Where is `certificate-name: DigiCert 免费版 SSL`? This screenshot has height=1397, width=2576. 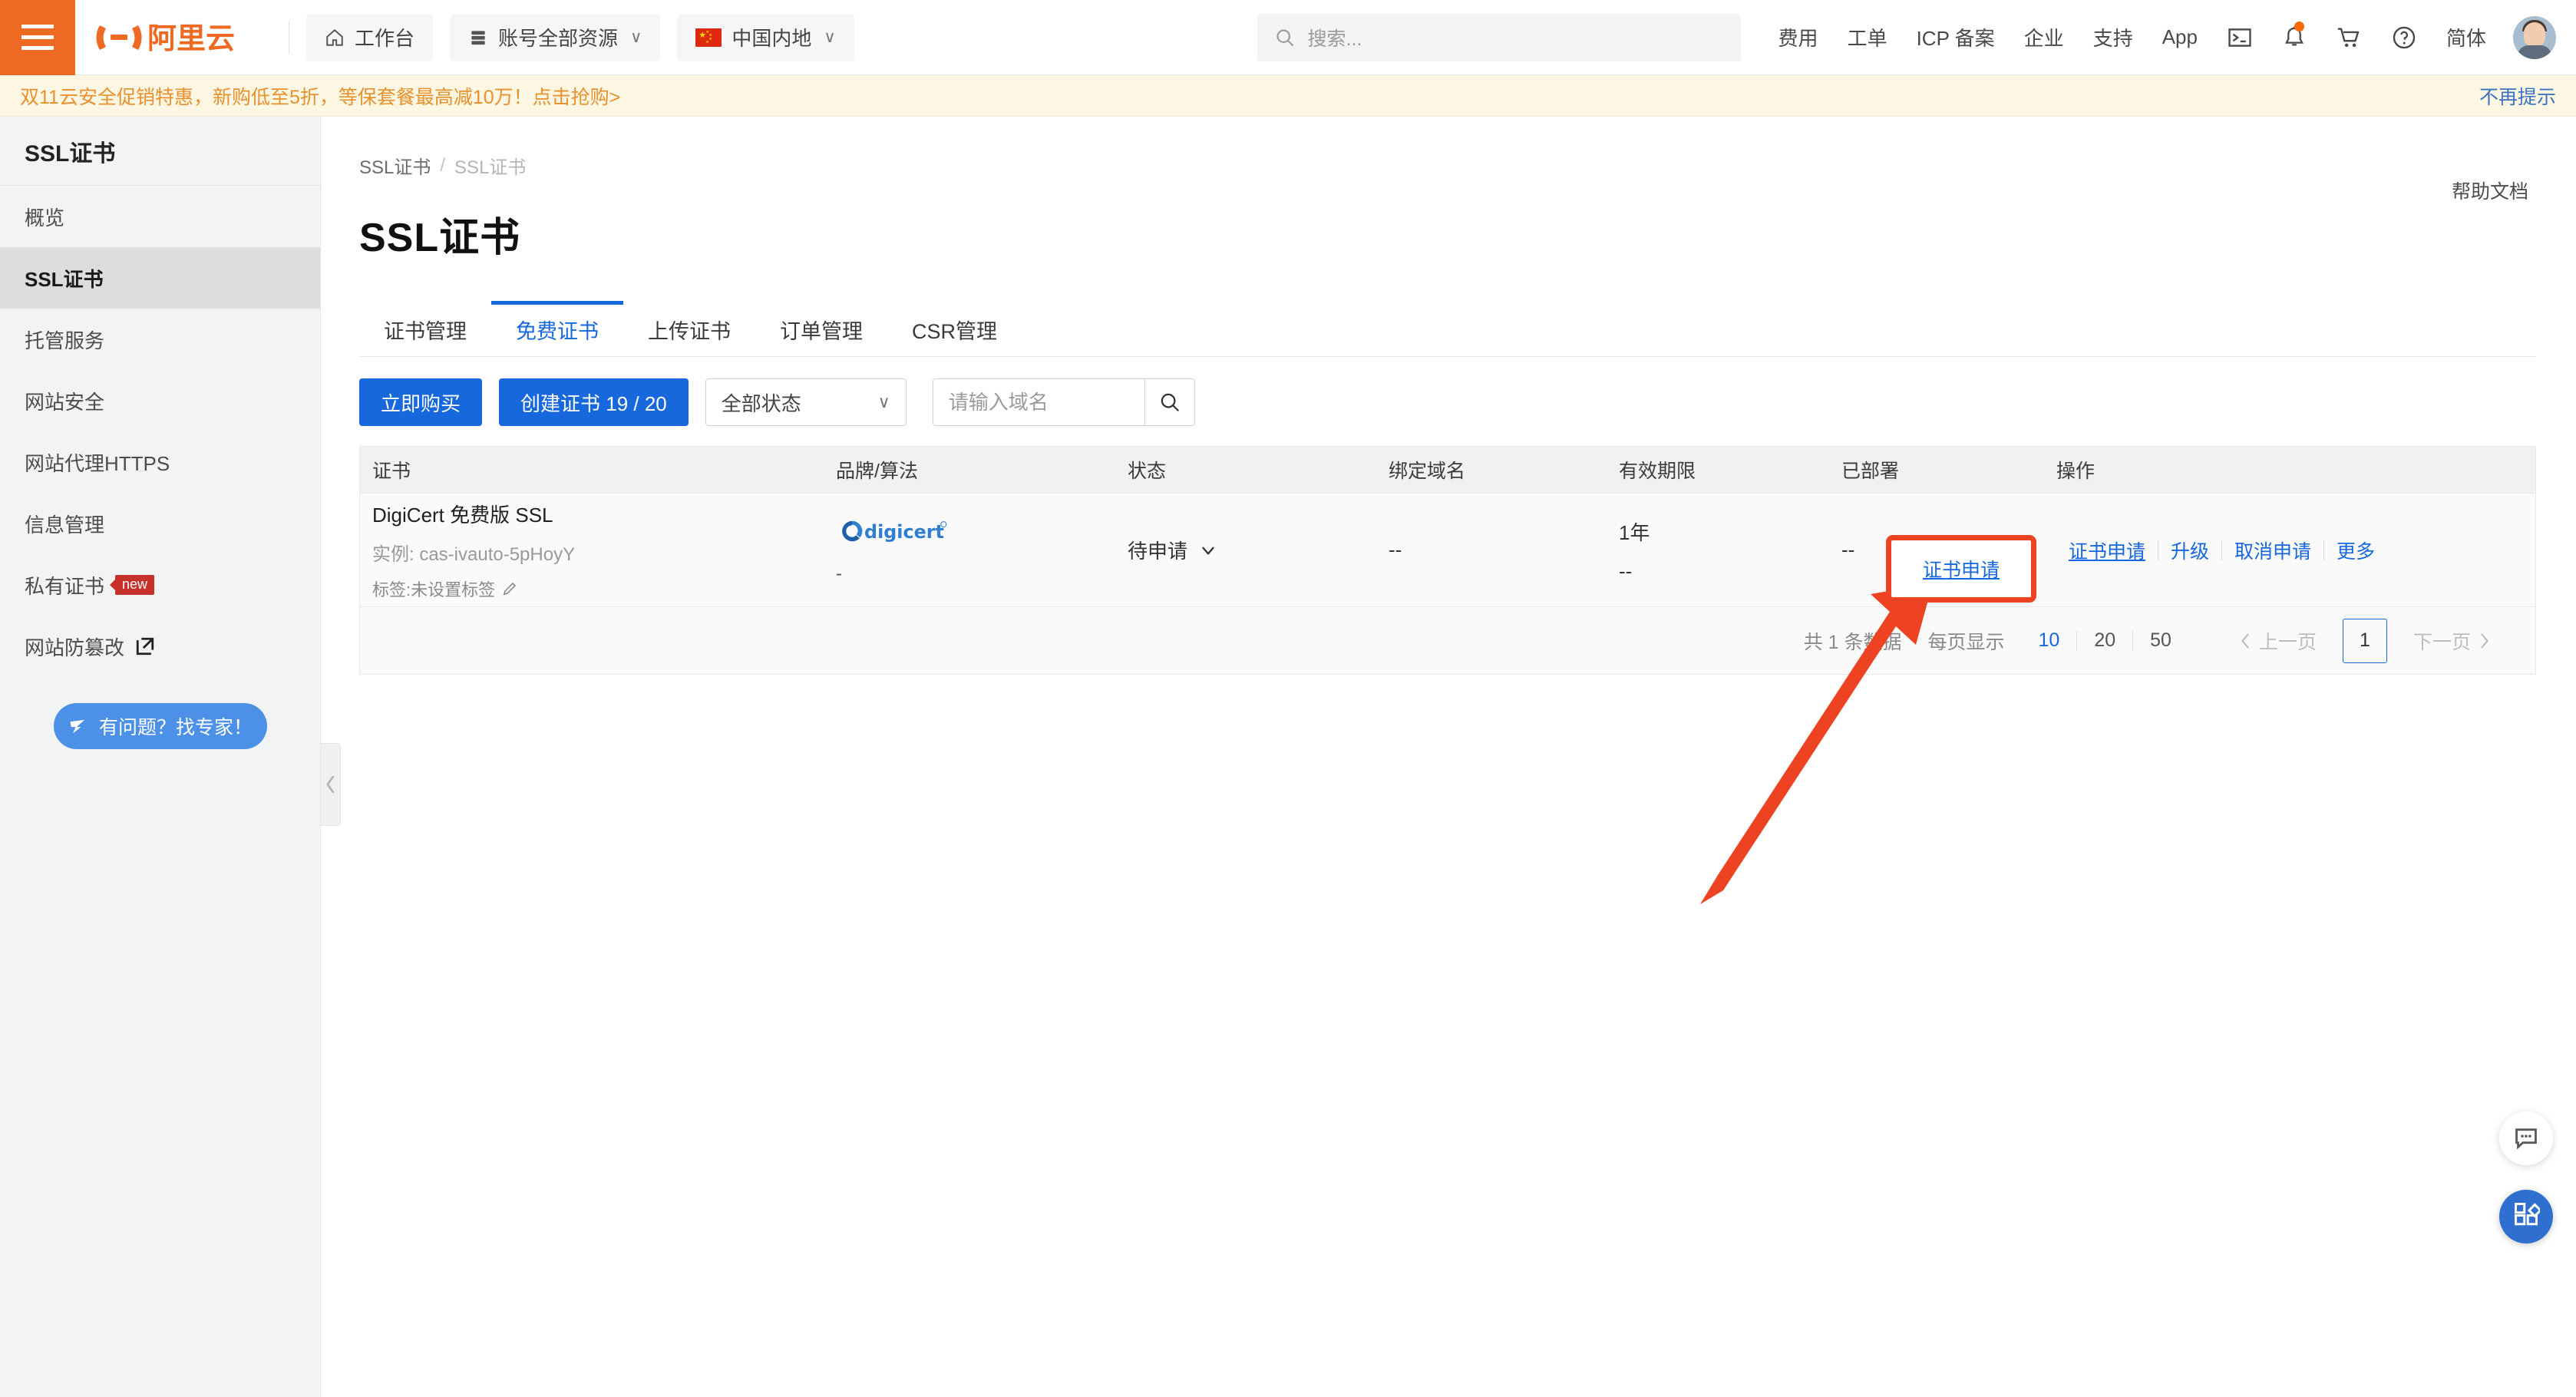 certificate-name: DigiCert 免费版 SSL is located at coordinates (462, 515).